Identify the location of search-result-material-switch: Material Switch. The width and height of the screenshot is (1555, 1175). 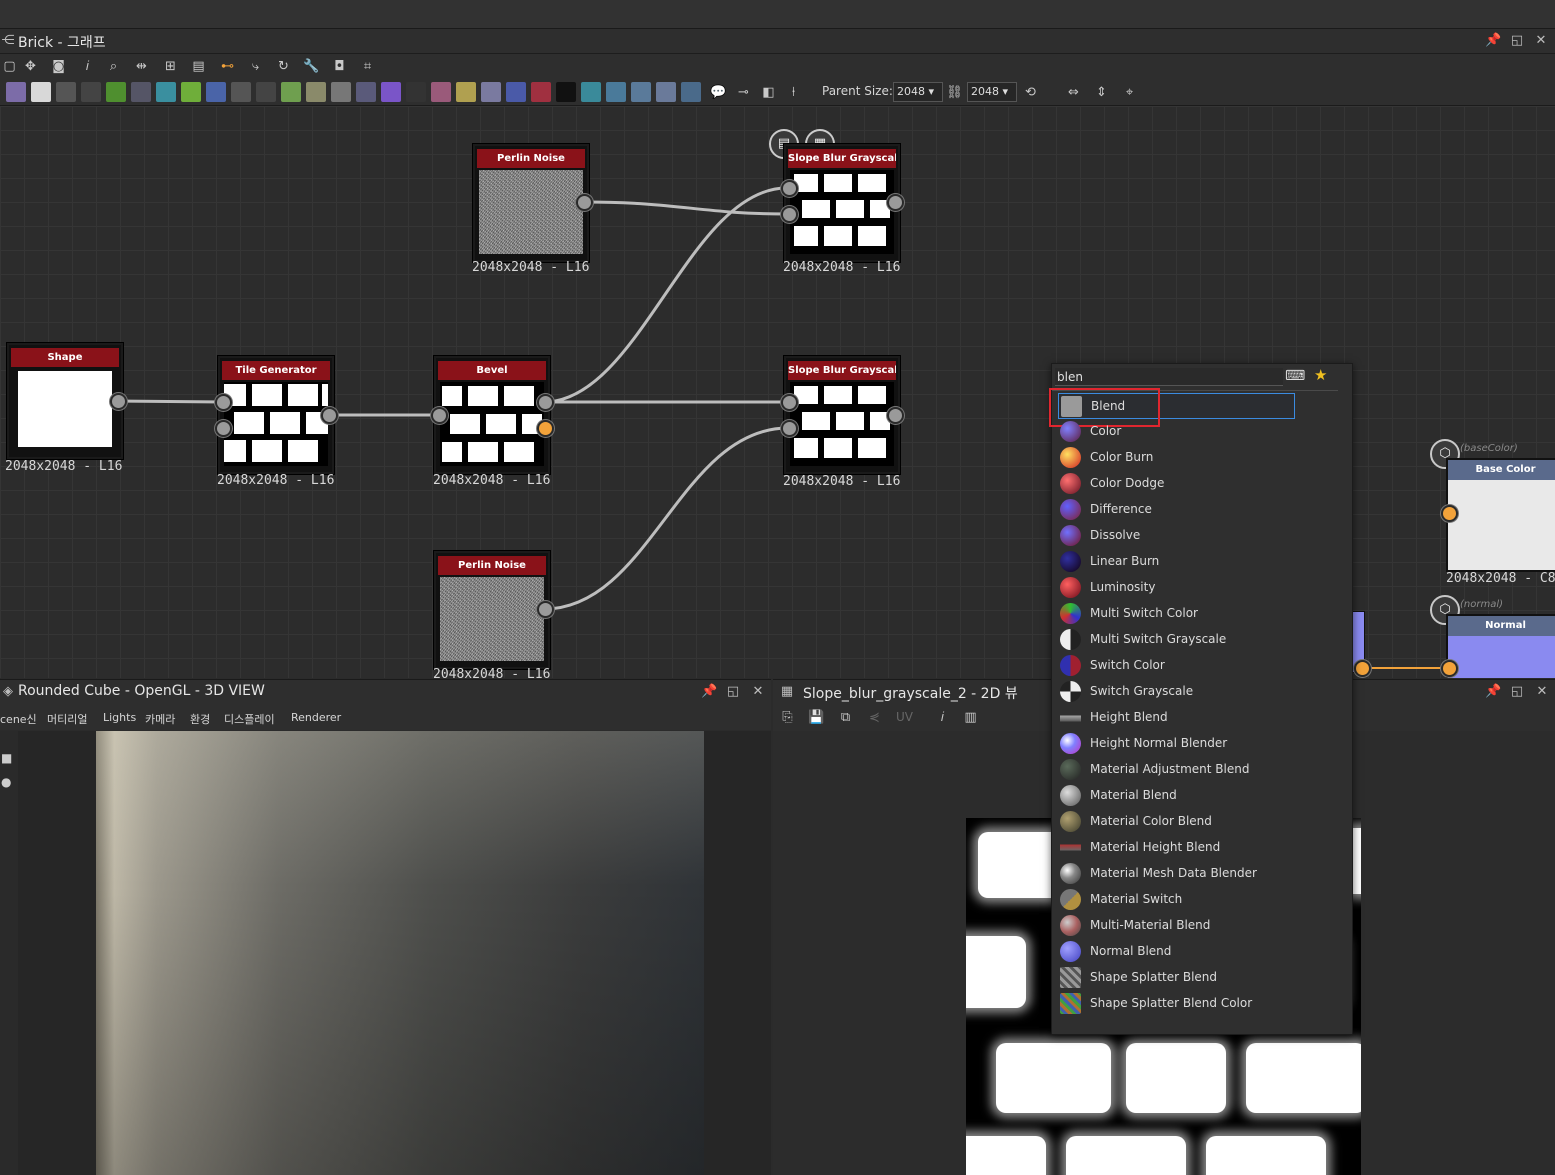
(1175, 899).